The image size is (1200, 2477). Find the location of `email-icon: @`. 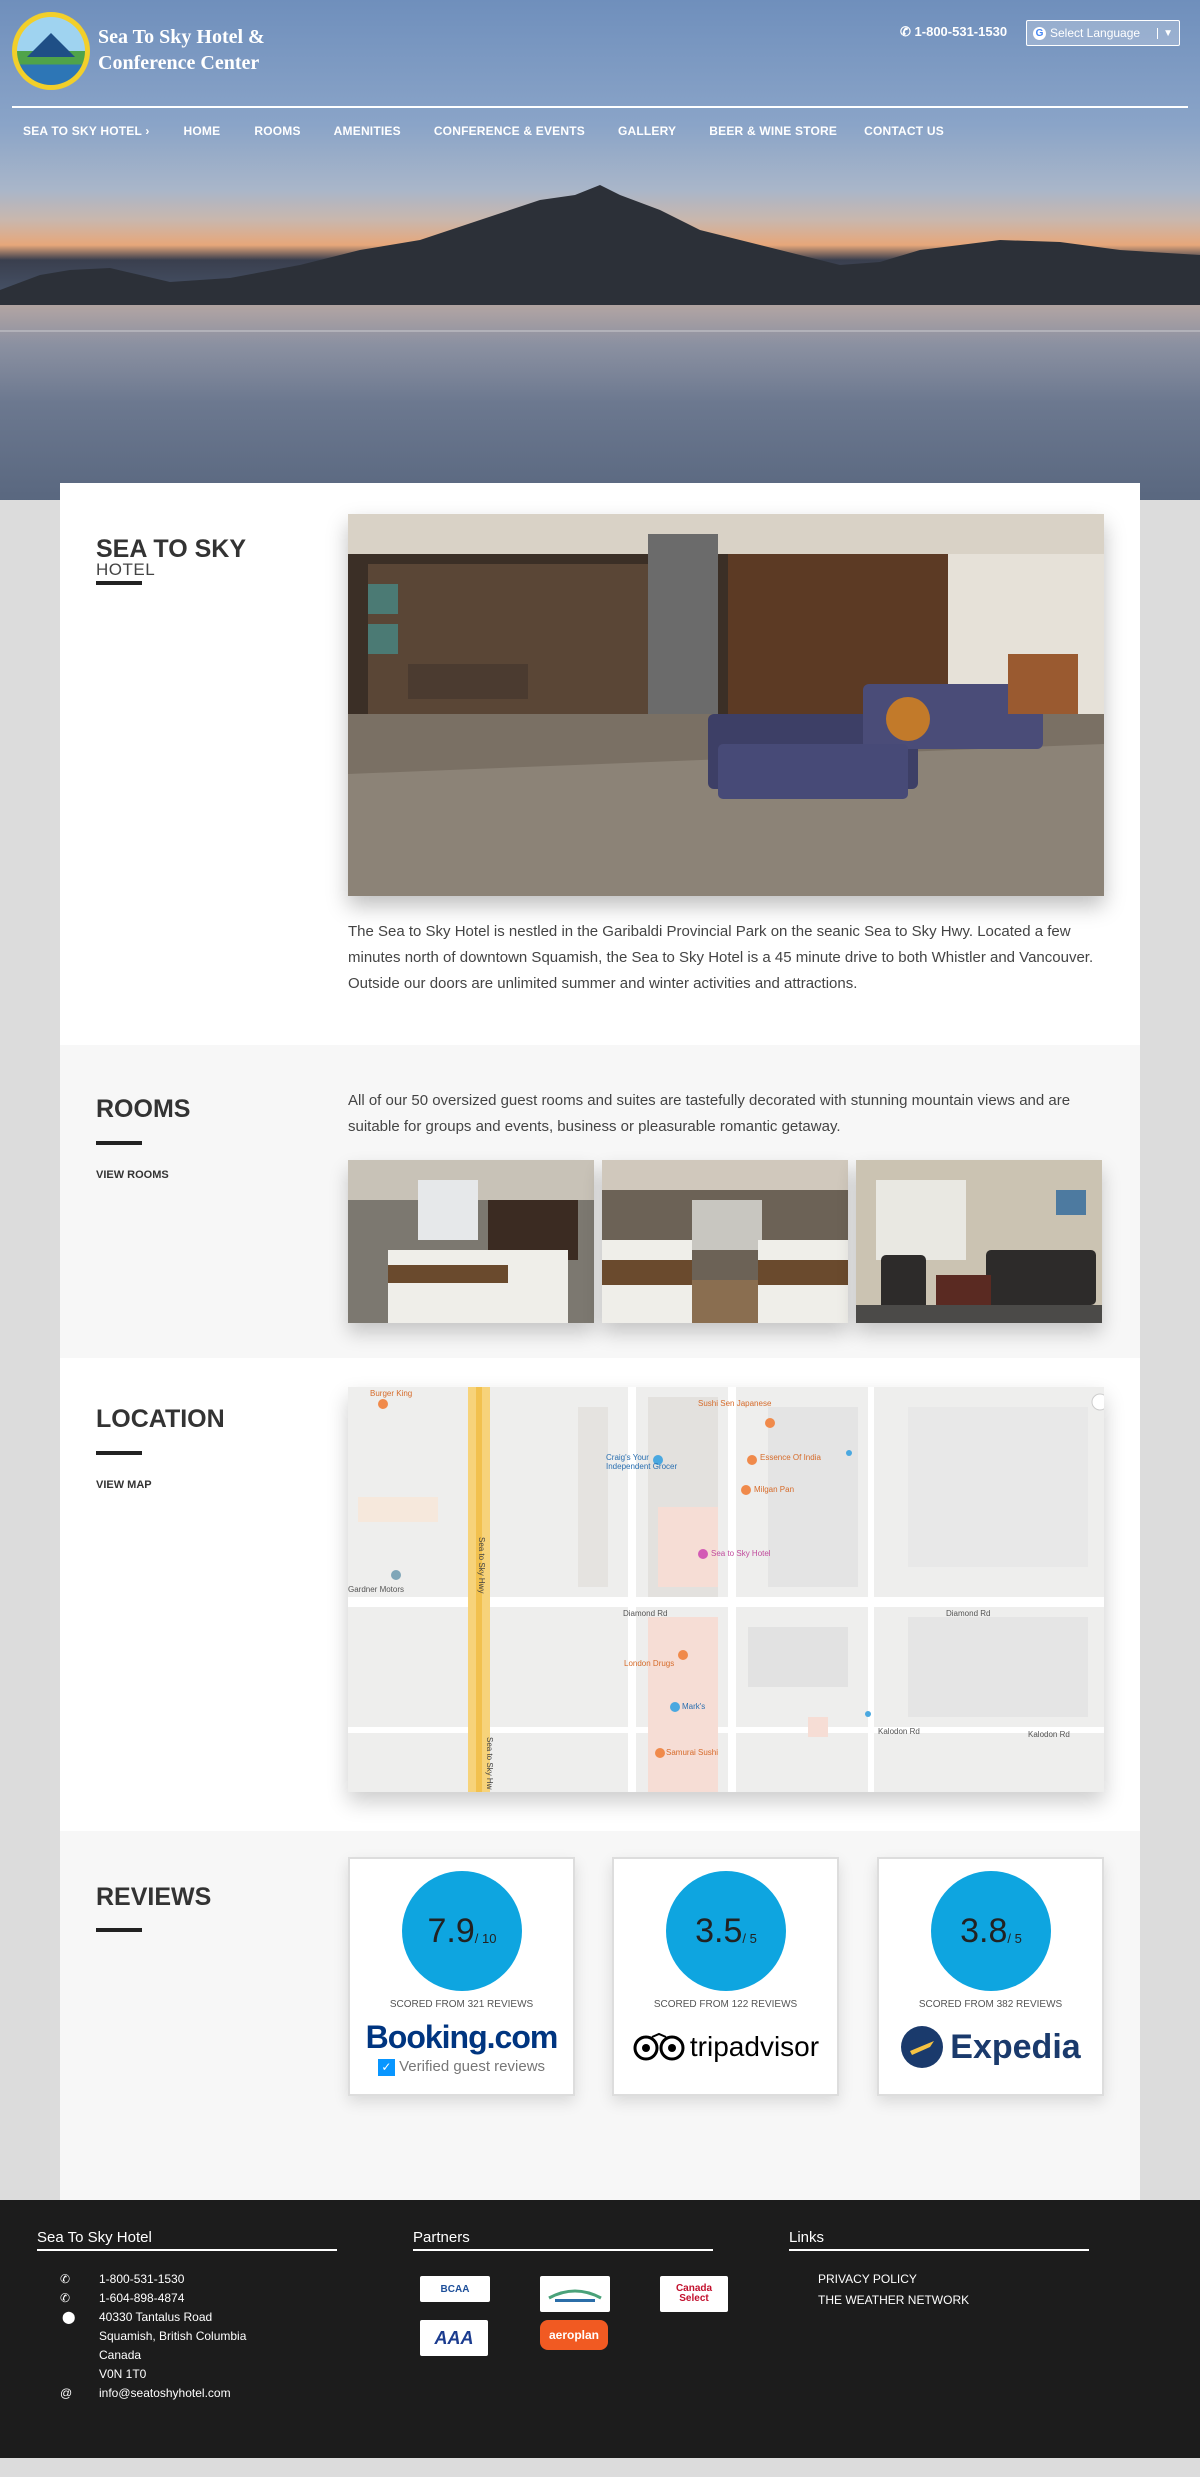

email-icon: @ is located at coordinates (66, 2393).